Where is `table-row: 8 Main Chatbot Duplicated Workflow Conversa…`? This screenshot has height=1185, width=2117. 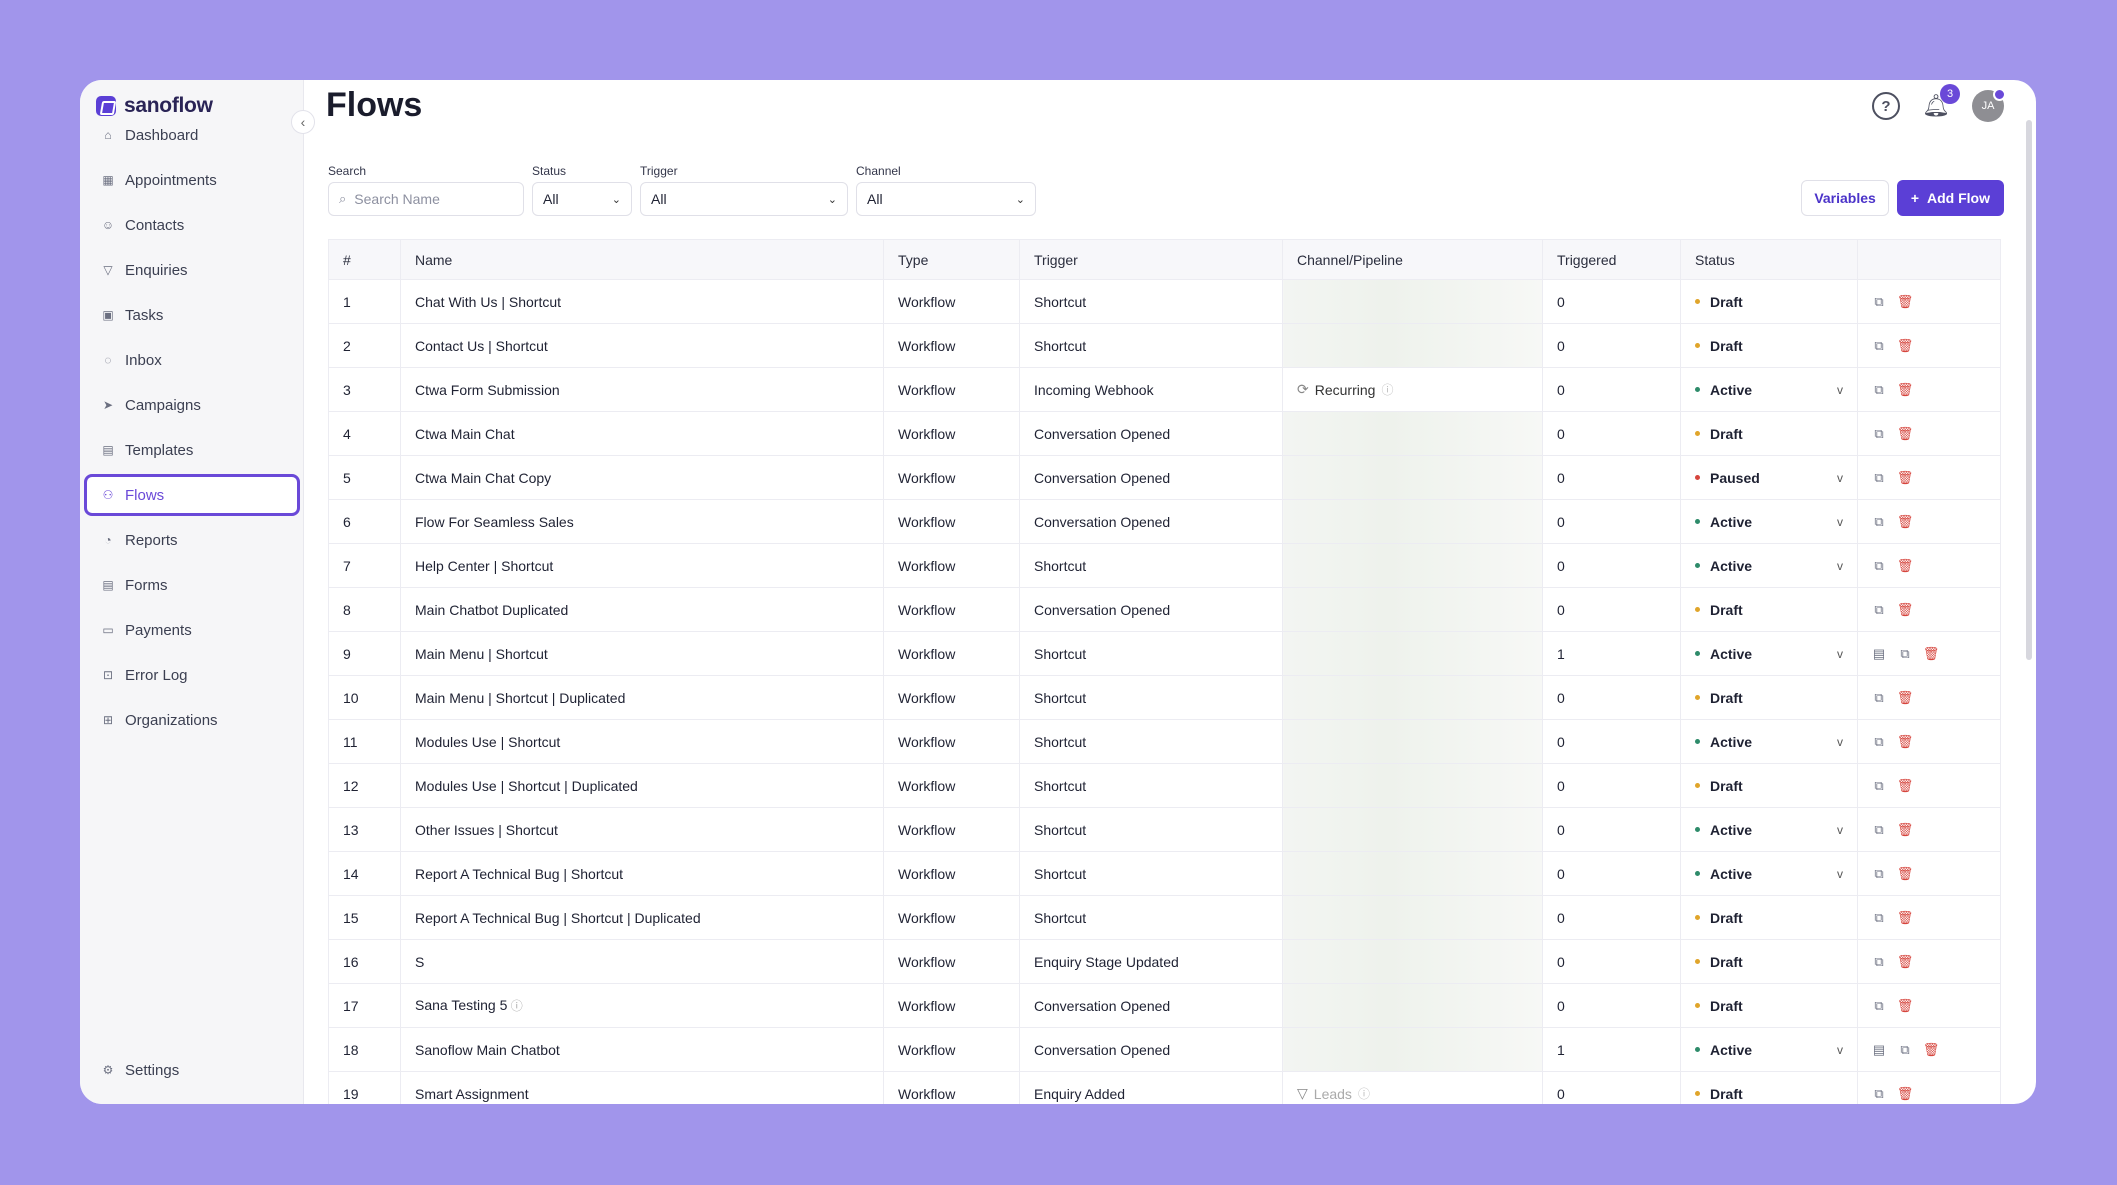 table-row: 8 Main Chatbot Duplicated Workflow Conversa… is located at coordinates (1164, 609).